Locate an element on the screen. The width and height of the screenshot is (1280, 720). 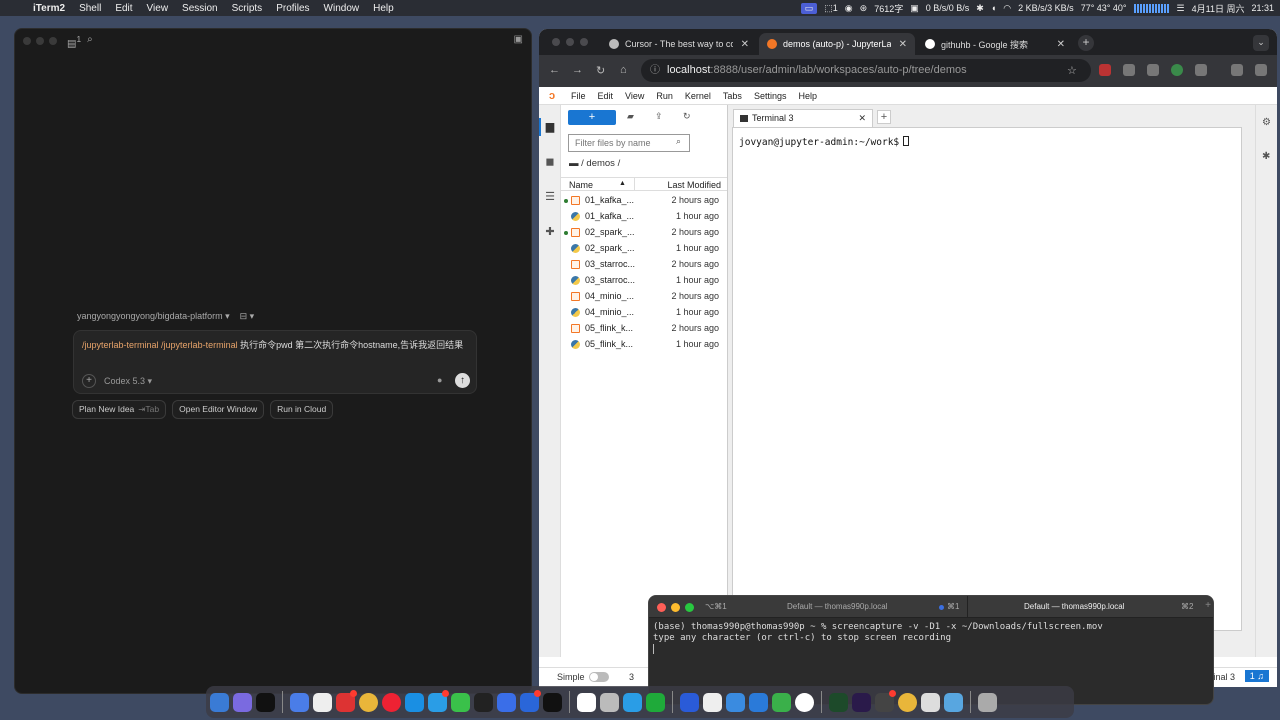
green-app-icon is located at coordinates (655, 702).